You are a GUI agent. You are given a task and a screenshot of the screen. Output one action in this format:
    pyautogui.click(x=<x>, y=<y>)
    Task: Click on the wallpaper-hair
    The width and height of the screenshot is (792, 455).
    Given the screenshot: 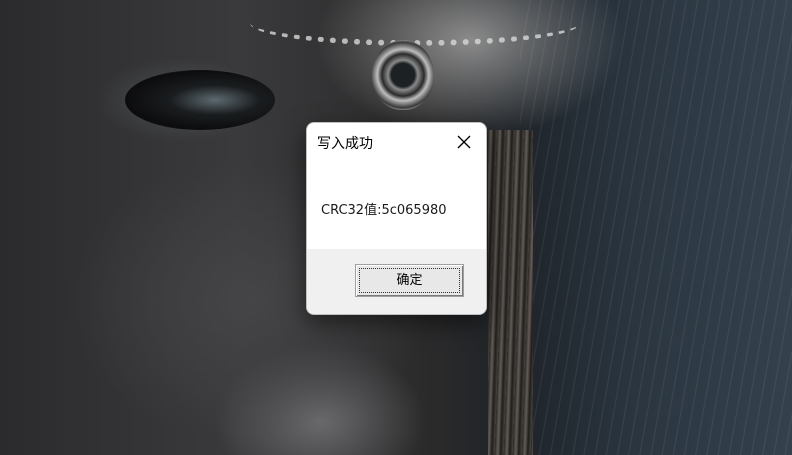 What is the action you would take?
    pyautogui.click(x=510, y=292)
    